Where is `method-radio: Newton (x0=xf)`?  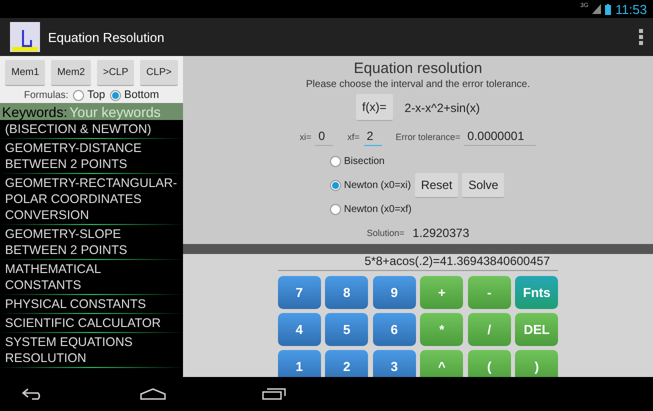
method-radio: Newton (x0=xf) is located at coordinates (371, 209).